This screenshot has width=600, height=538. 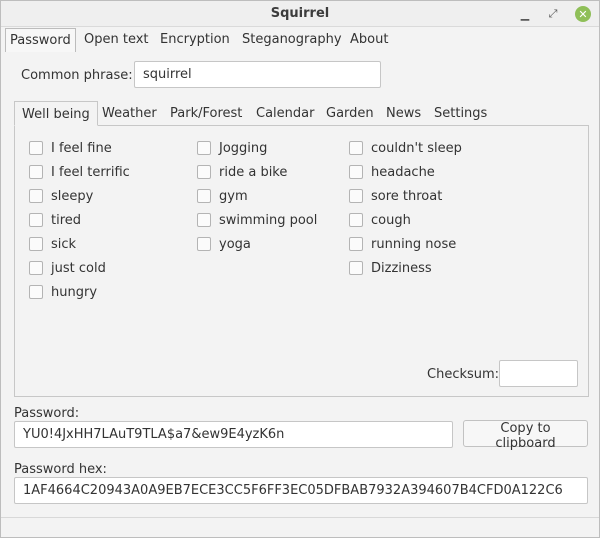 I want to click on restore-icon: ⤢, so click(x=553, y=13).